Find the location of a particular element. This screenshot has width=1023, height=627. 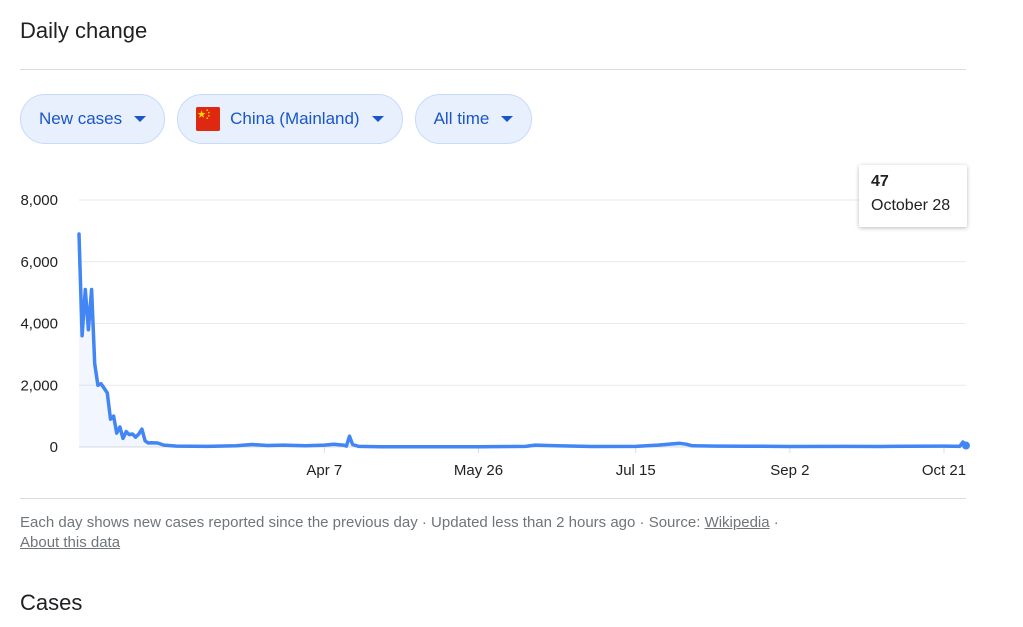

filter-bar: New cases China (Mainland) All time is located at coordinates (276, 119).